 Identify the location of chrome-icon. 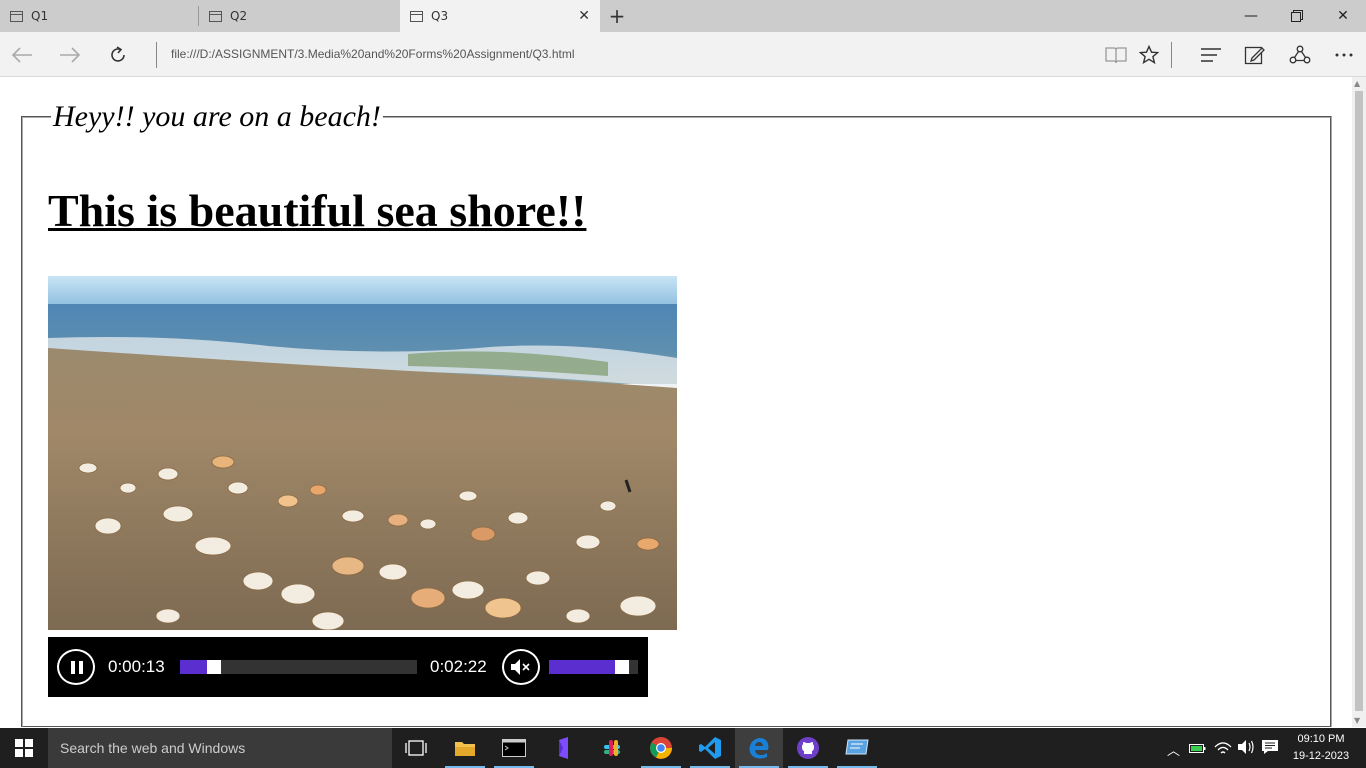
(661, 748).